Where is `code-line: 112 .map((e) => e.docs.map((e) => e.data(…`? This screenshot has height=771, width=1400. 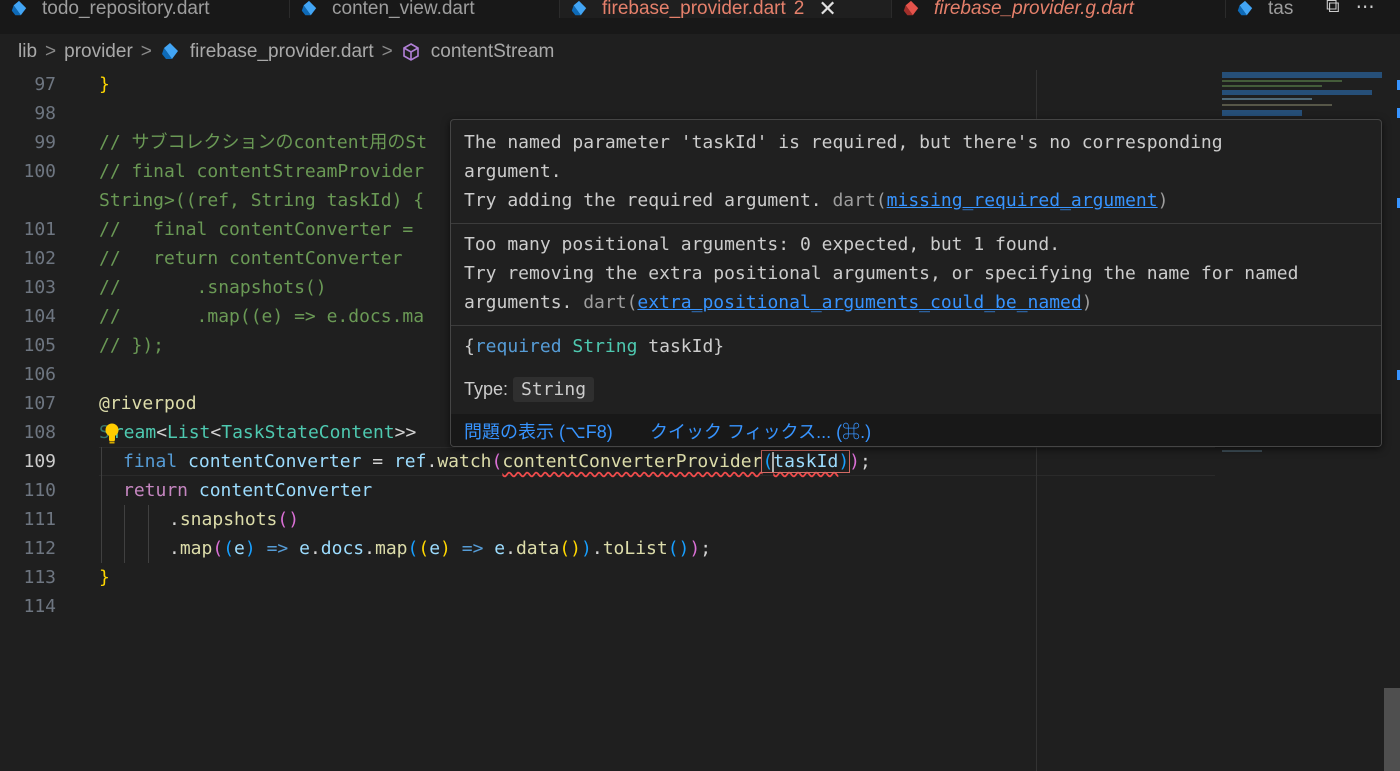
code-line: 112 .map((e) => e.docs.map((e) => e.data(… is located at coordinates (610, 548).